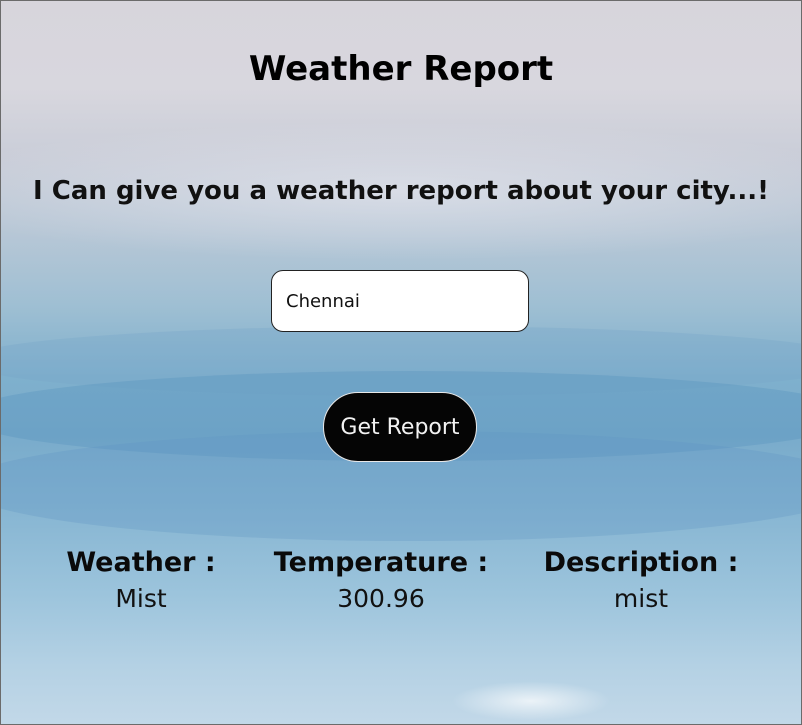 Image resolution: width=802 pixels, height=725 pixels. I want to click on description-stat: Description : mist, so click(641, 580).